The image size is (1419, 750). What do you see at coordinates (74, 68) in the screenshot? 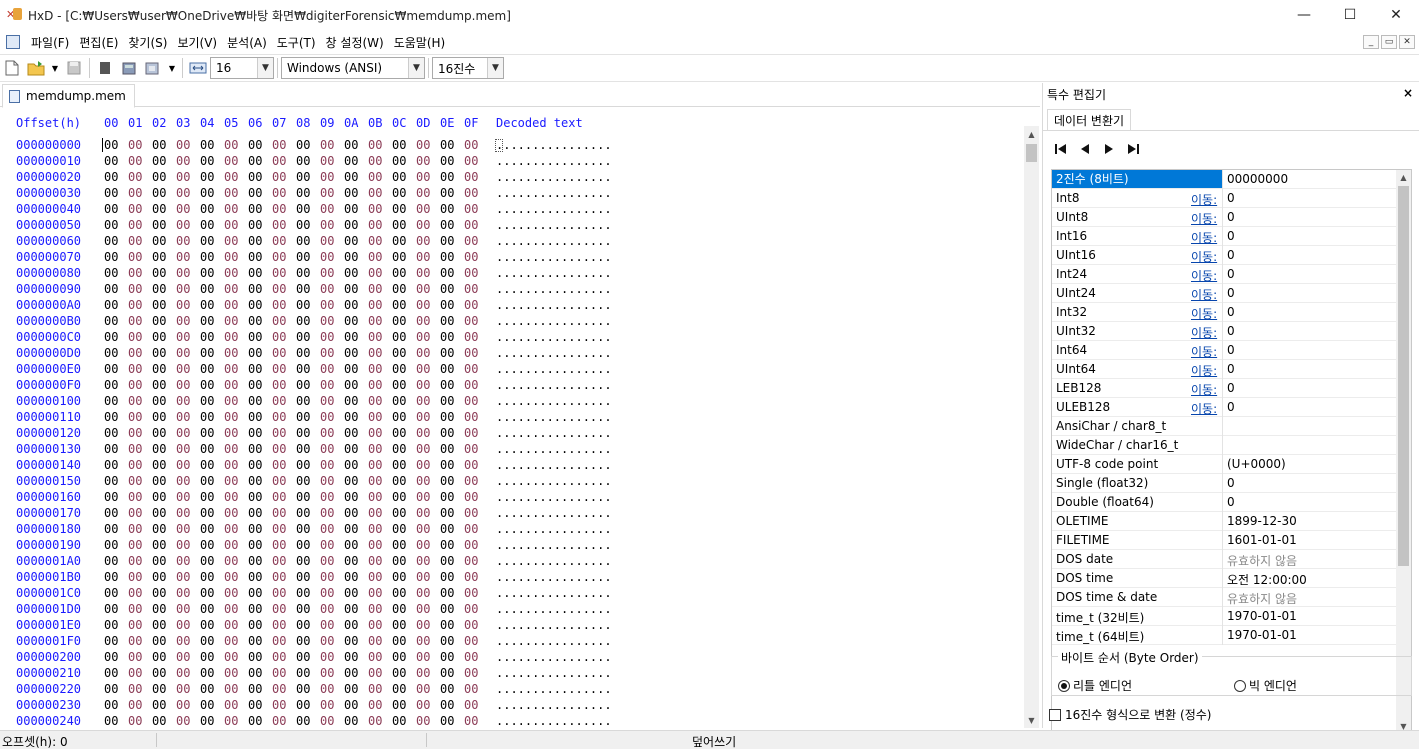
I see `save-icon` at bounding box center [74, 68].